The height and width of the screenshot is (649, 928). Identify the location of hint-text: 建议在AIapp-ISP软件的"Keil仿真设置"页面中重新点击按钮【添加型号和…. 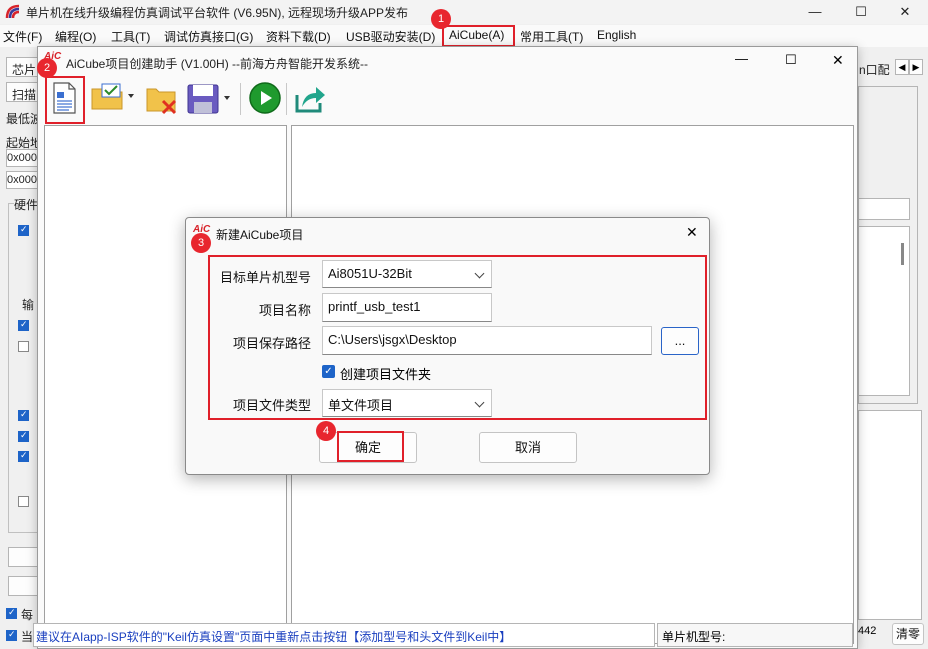
(274, 637).